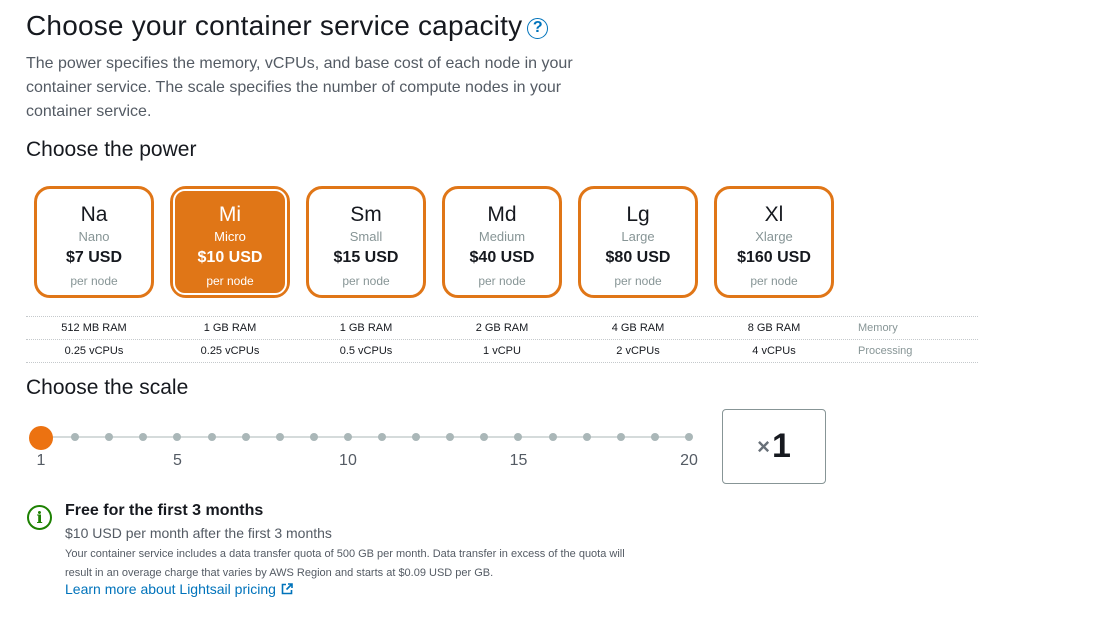 The image size is (1114, 617). Describe the element at coordinates (781, 446) in the screenshot. I see `scale-value: 1` at that location.